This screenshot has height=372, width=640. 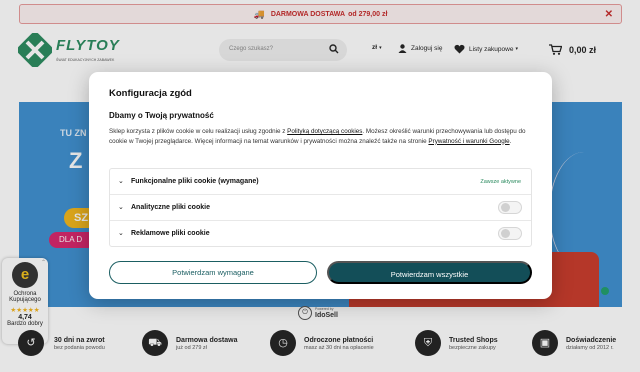 What do you see at coordinates (170, 207) in the screenshot?
I see `cookie-row-label: Analityczne pliki cookie` at bounding box center [170, 207].